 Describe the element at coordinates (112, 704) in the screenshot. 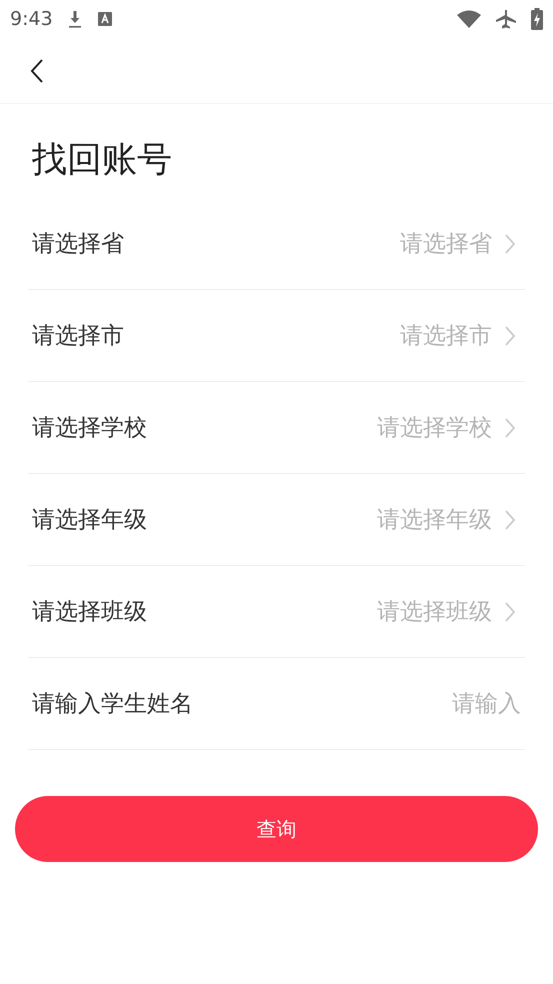

I see `field-label: 请输入学生姓名` at that location.